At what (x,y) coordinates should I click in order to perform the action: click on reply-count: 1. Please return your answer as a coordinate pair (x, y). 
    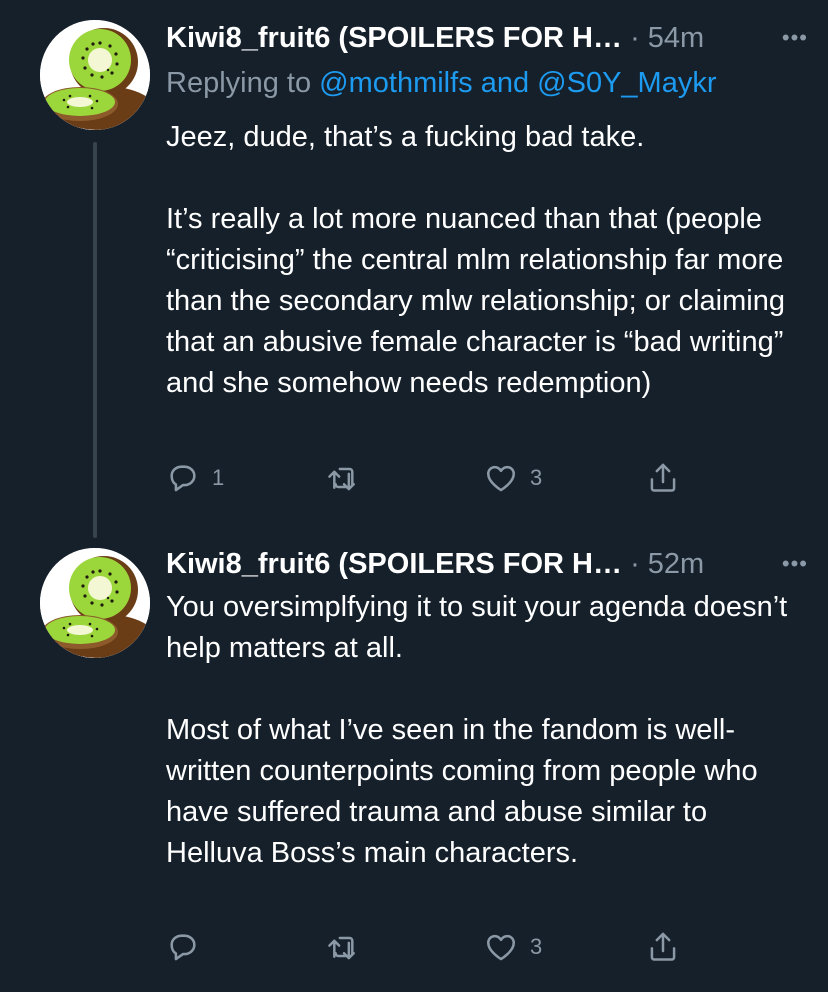
    Looking at the image, I should click on (218, 477).